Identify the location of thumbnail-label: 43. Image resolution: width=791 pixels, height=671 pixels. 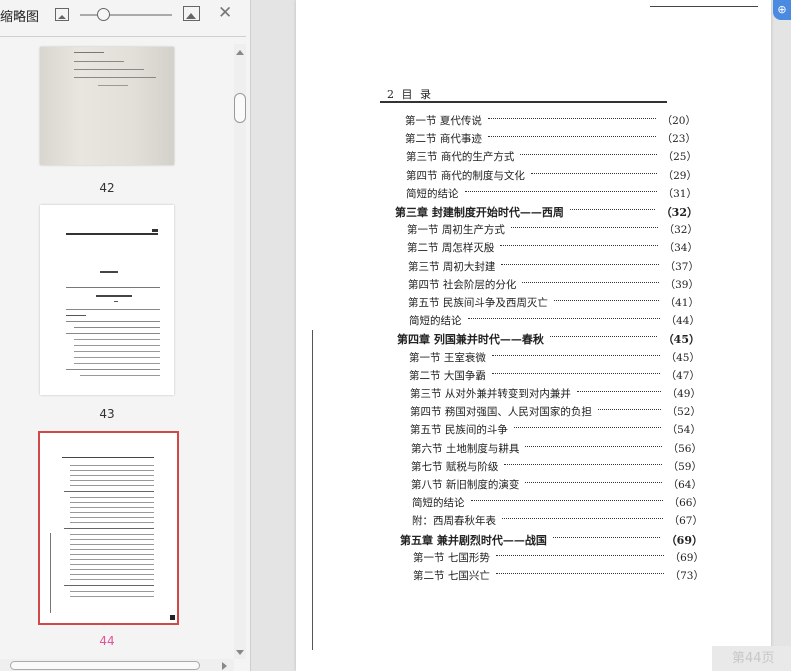
(107, 414).